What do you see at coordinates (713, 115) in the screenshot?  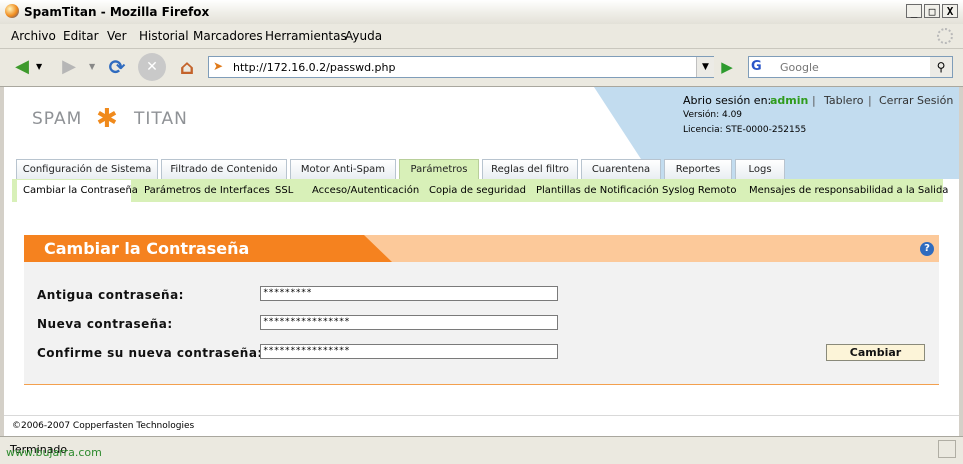 I see `version-text: Versión: 4.09` at bounding box center [713, 115].